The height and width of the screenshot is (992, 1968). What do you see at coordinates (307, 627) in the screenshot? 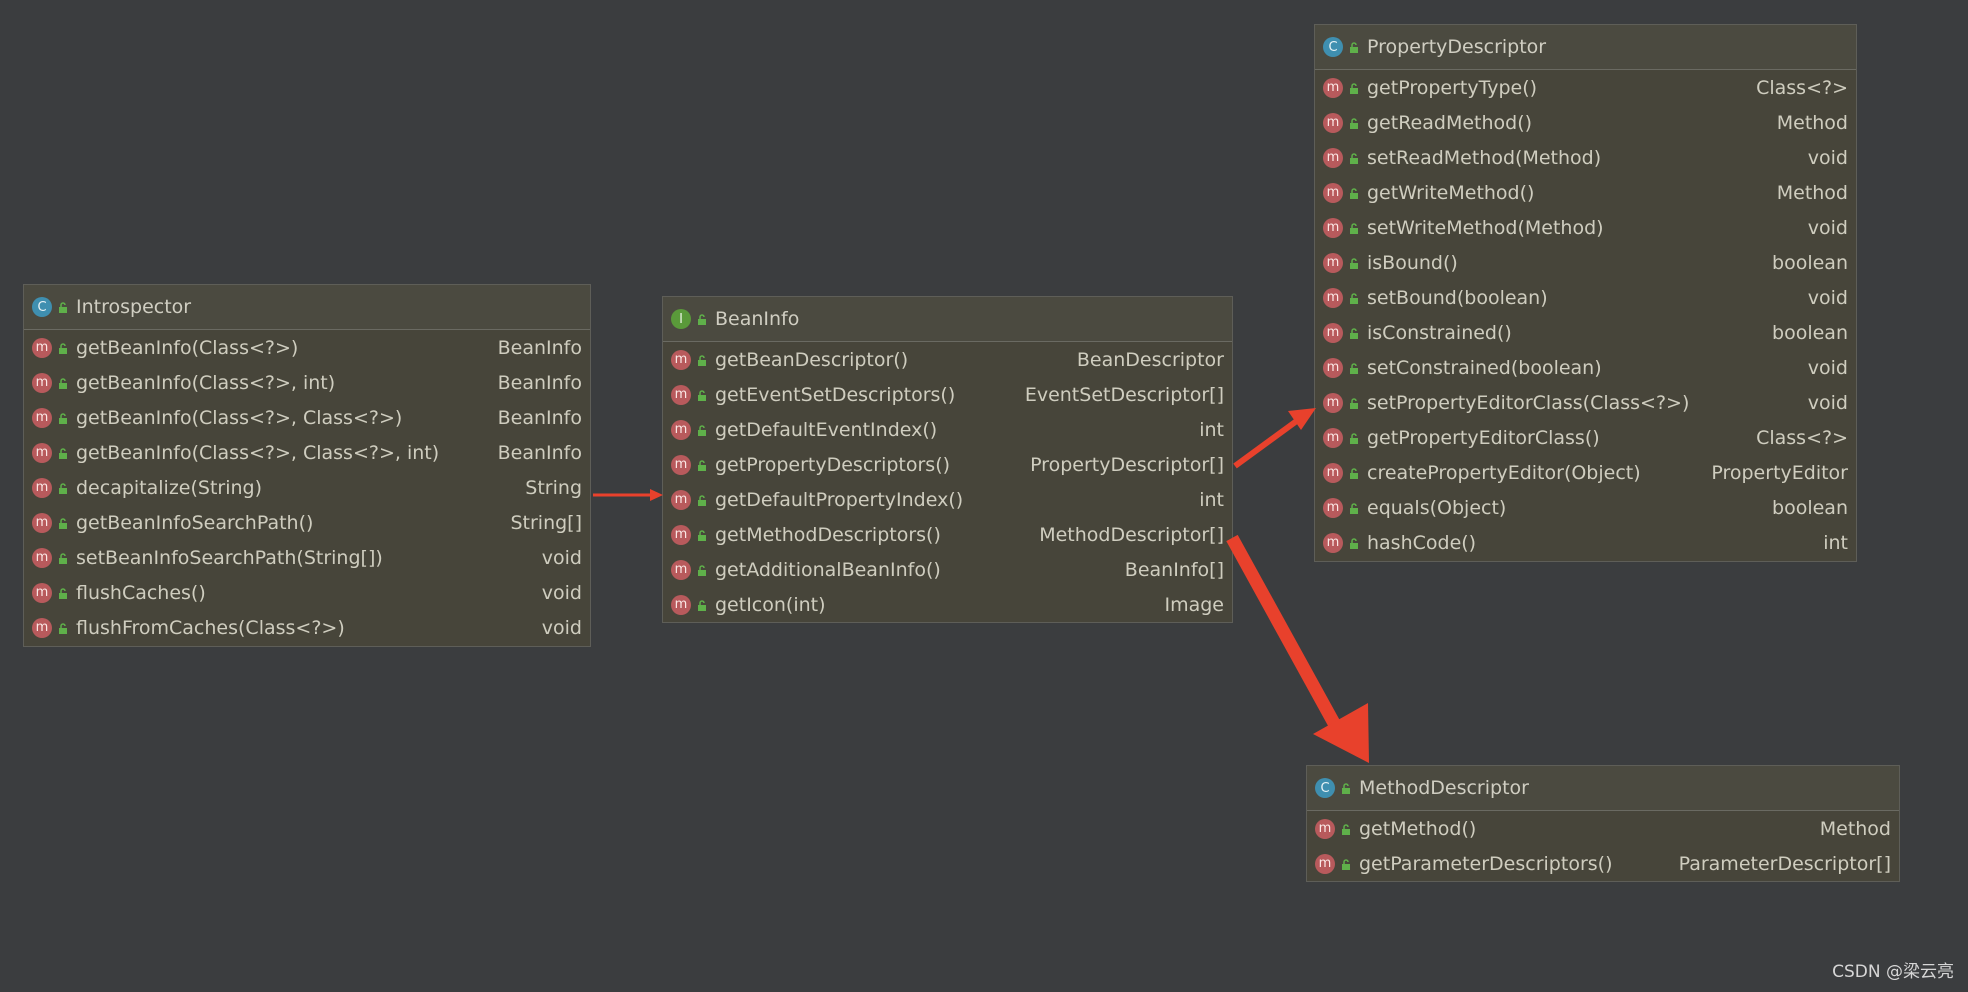
I see `method-row: m flushFromCaches(Class<?>) void` at bounding box center [307, 627].